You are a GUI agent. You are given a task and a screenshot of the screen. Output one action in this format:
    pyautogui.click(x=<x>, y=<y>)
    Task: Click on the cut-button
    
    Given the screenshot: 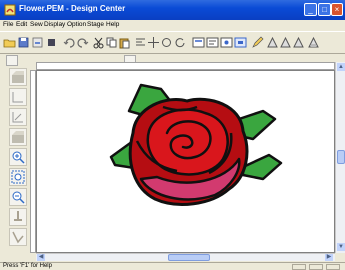 What is the action you would take?
    pyautogui.click(x=98, y=42)
    